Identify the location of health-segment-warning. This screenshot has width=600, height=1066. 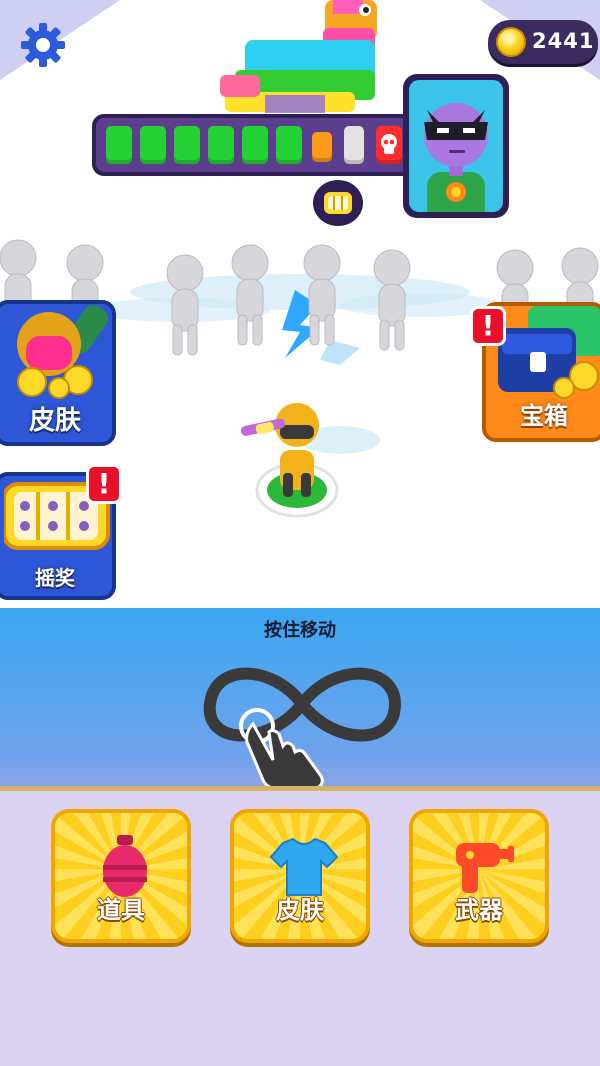
(322, 147).